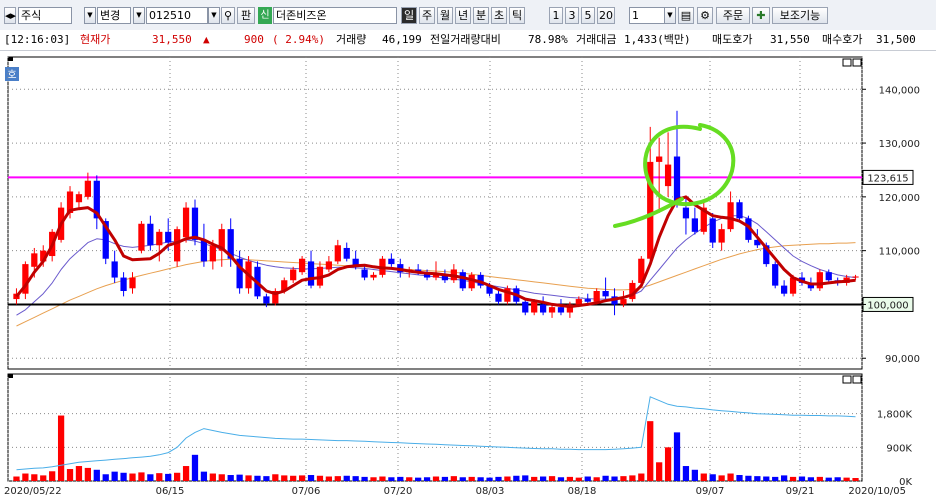 Image resolution: width=936 pixels, height=499 pixels. I want to click on count-button-1: 1, so click(556, 15).